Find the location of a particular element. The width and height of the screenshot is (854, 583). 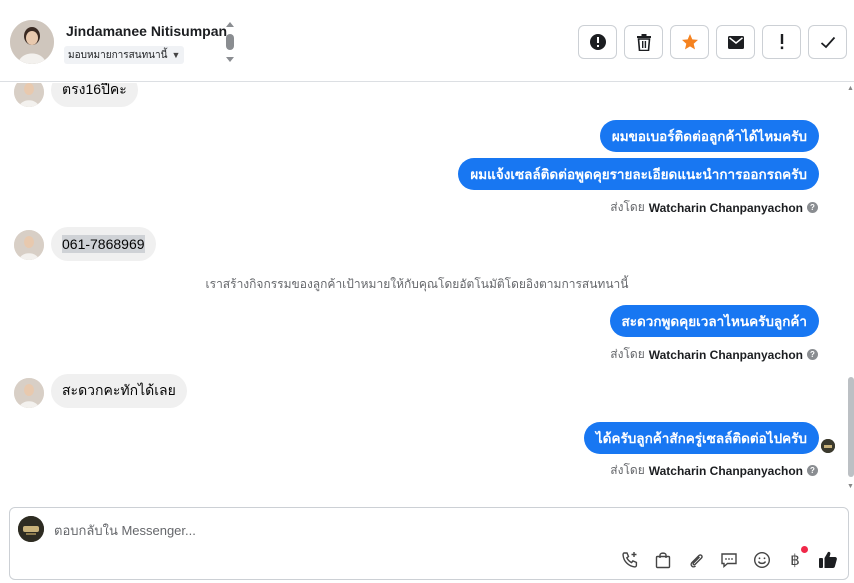

reply-composer: ฿ is located at coordinates (429, 543).